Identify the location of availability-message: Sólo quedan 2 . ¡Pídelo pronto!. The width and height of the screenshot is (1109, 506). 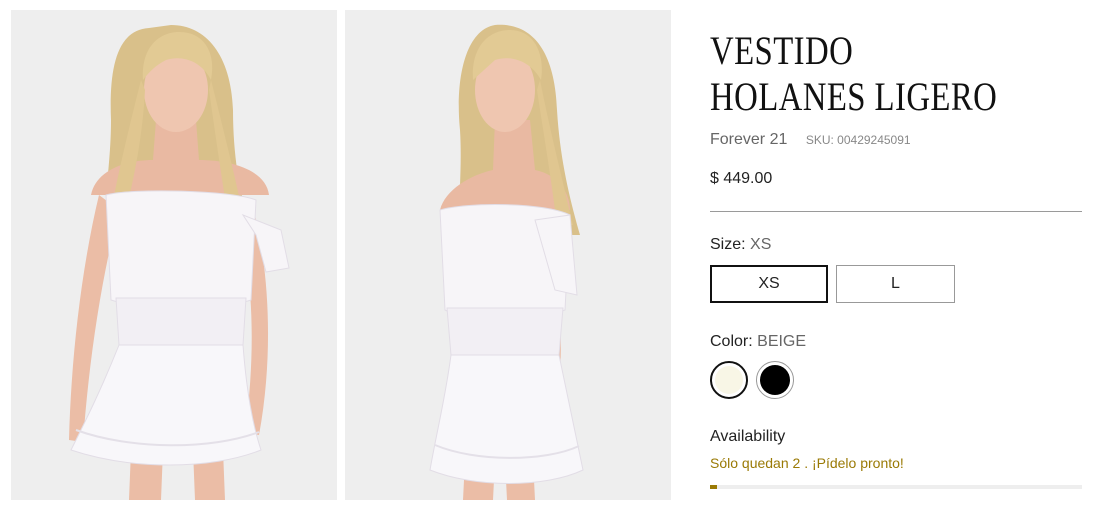
(807, 463).